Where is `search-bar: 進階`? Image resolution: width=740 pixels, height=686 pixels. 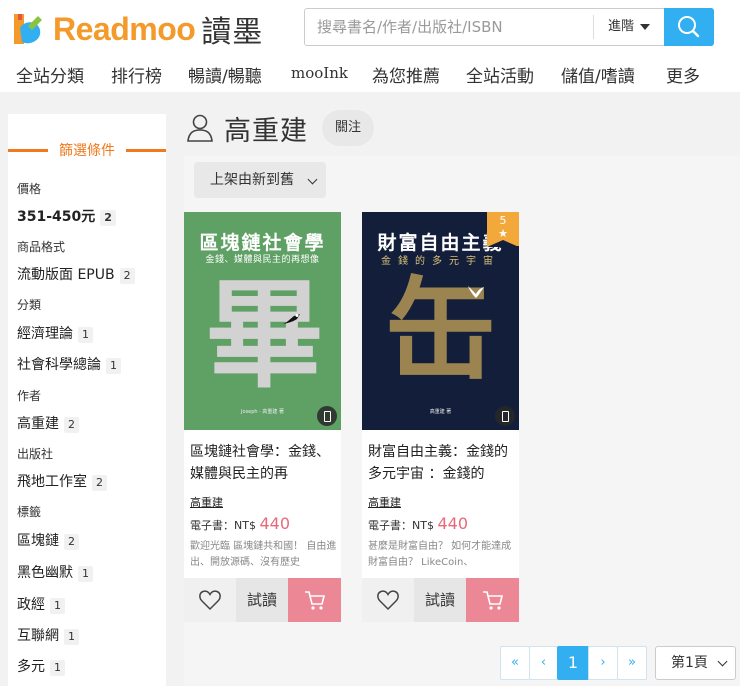 search-bar: 進階 is located at coordinates (509, 27).